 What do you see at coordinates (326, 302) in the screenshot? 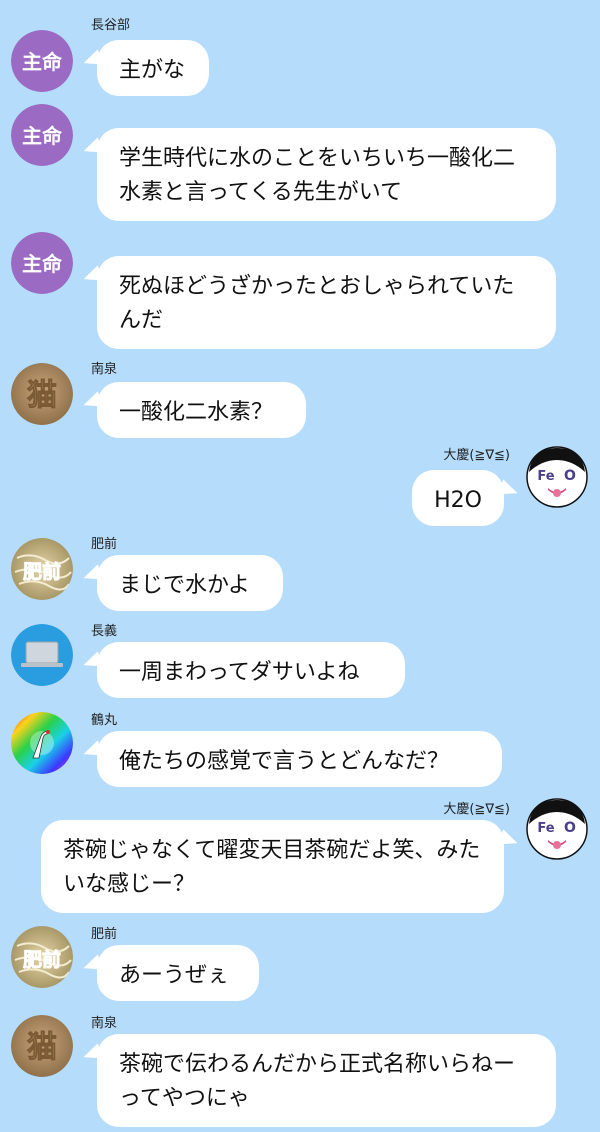
I see `message-bubble: 死ぬほどうざかったとおしゃられていたんだ` at bounding box center [326, 302].